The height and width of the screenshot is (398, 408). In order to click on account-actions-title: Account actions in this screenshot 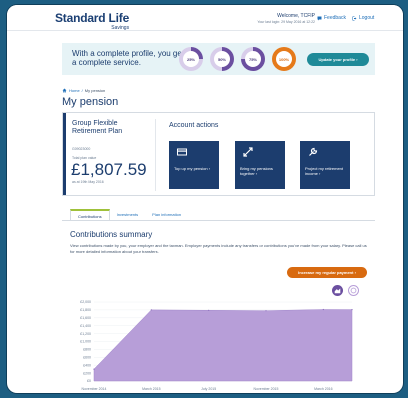, I will do `click(194, 125)`.